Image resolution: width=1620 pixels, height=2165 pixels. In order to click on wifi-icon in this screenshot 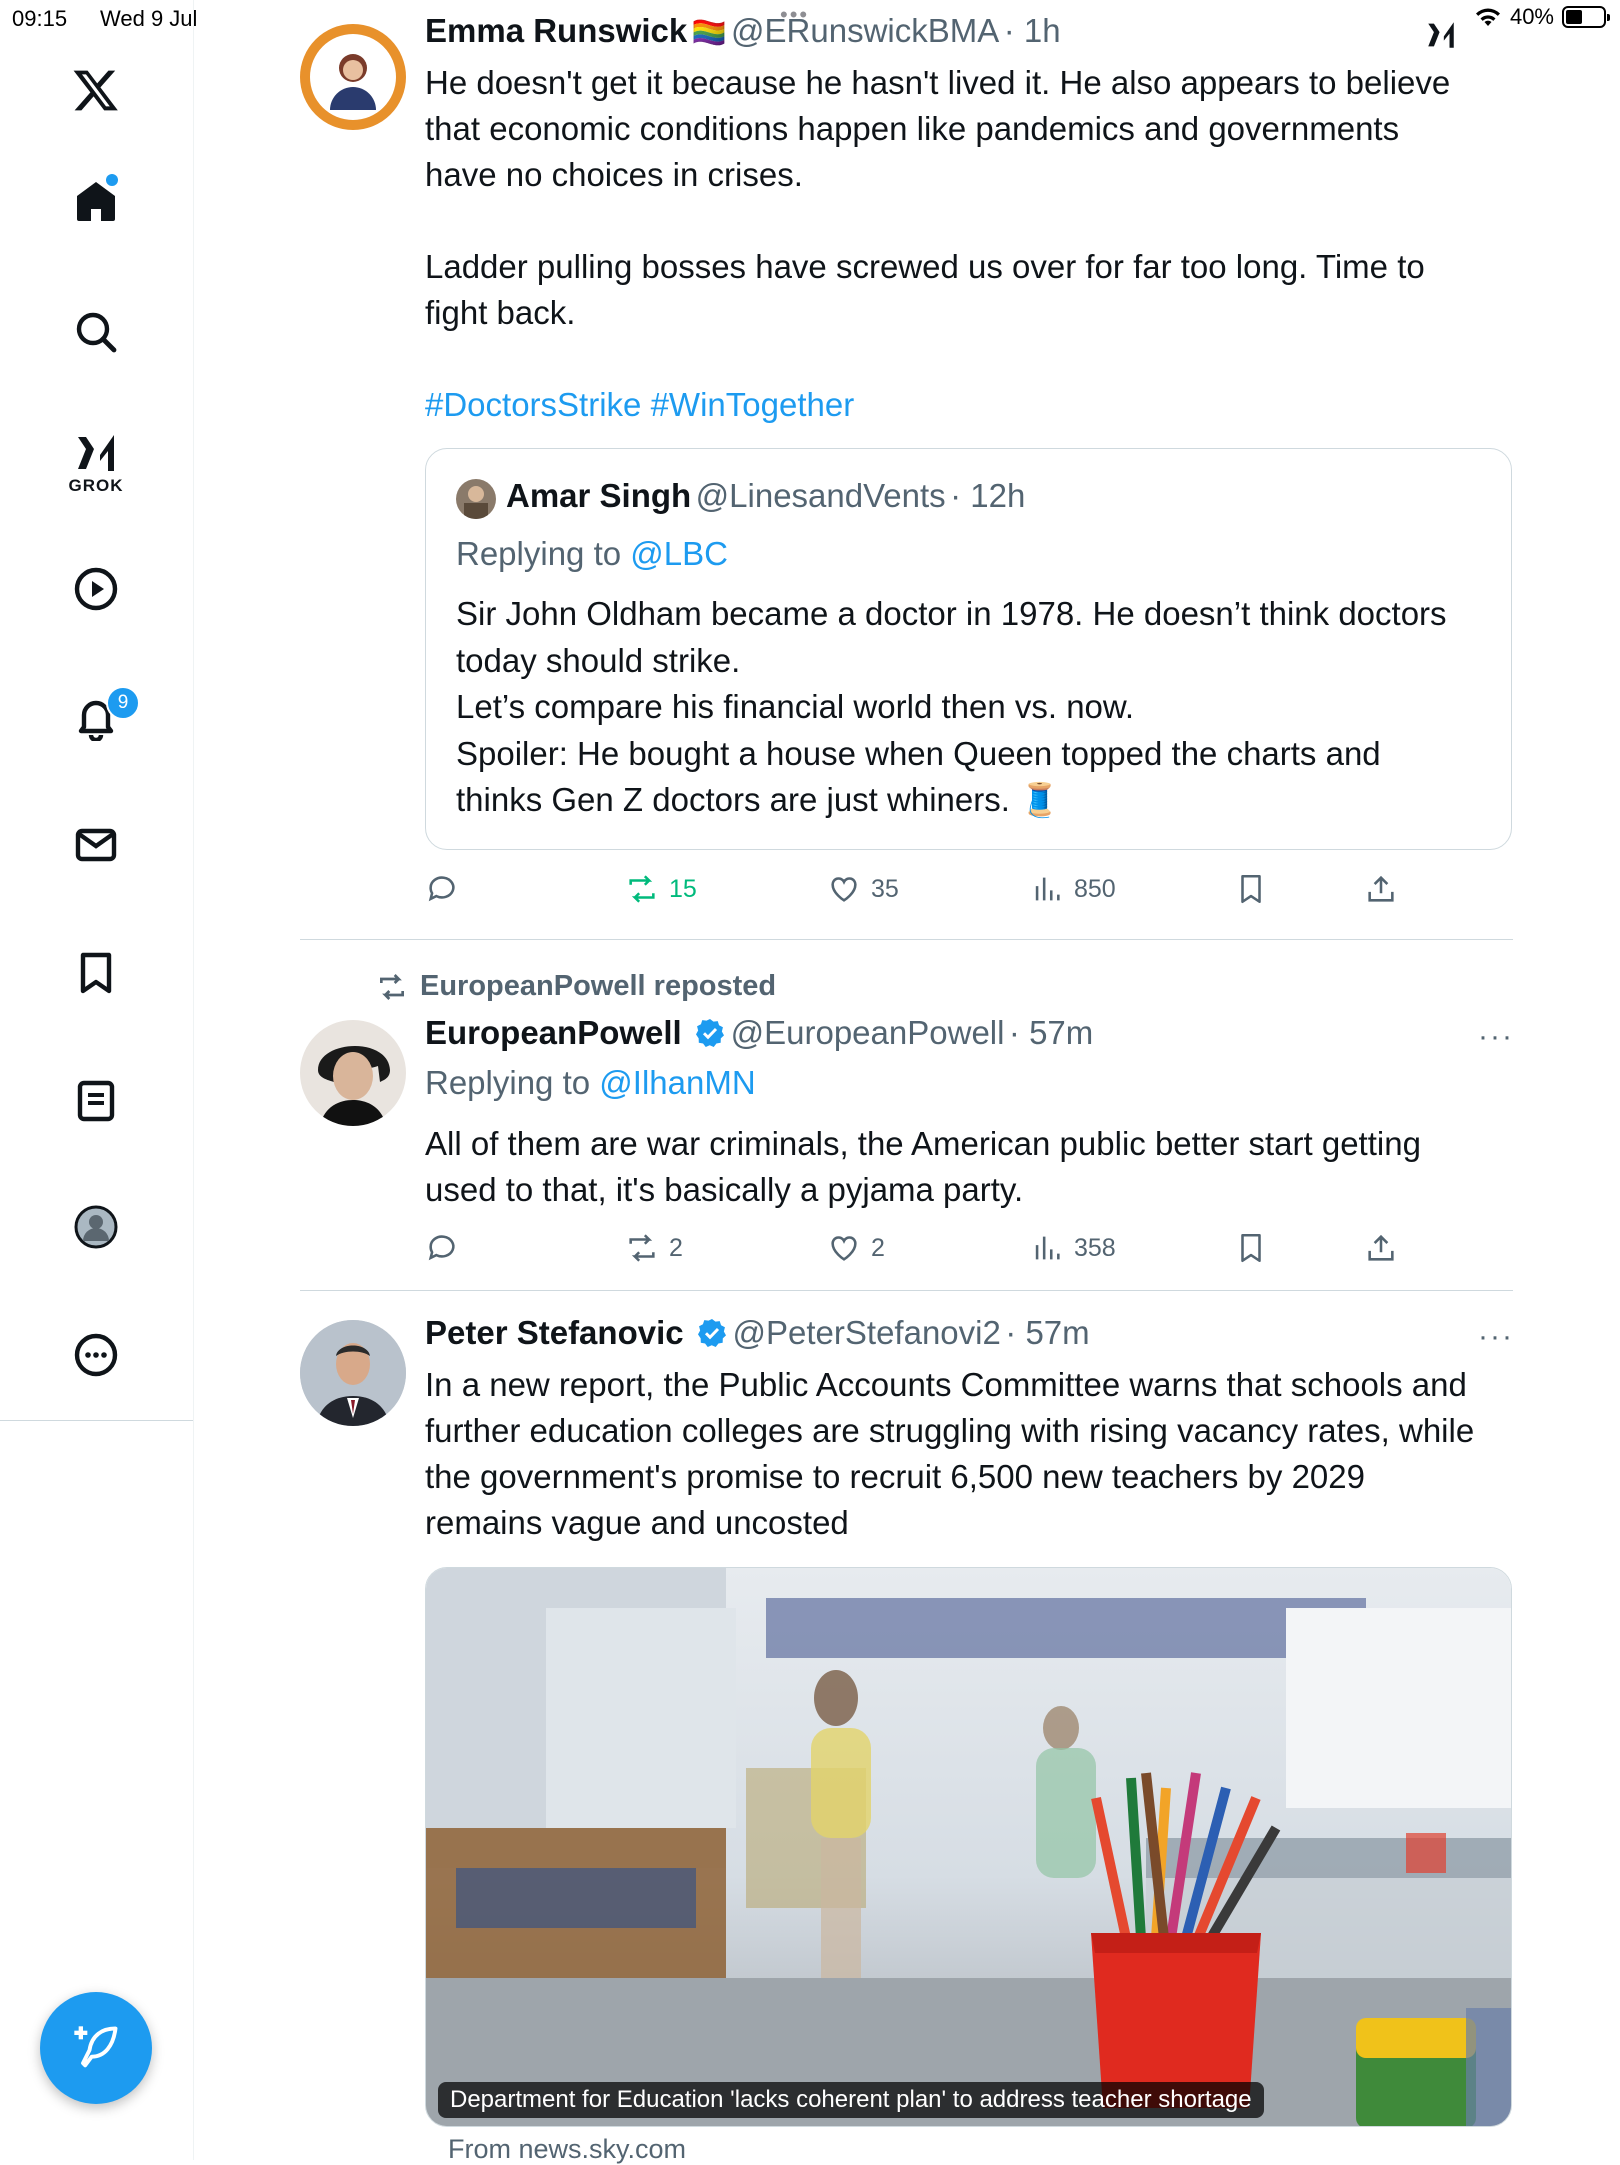, I will do `click(1487, 17)`.